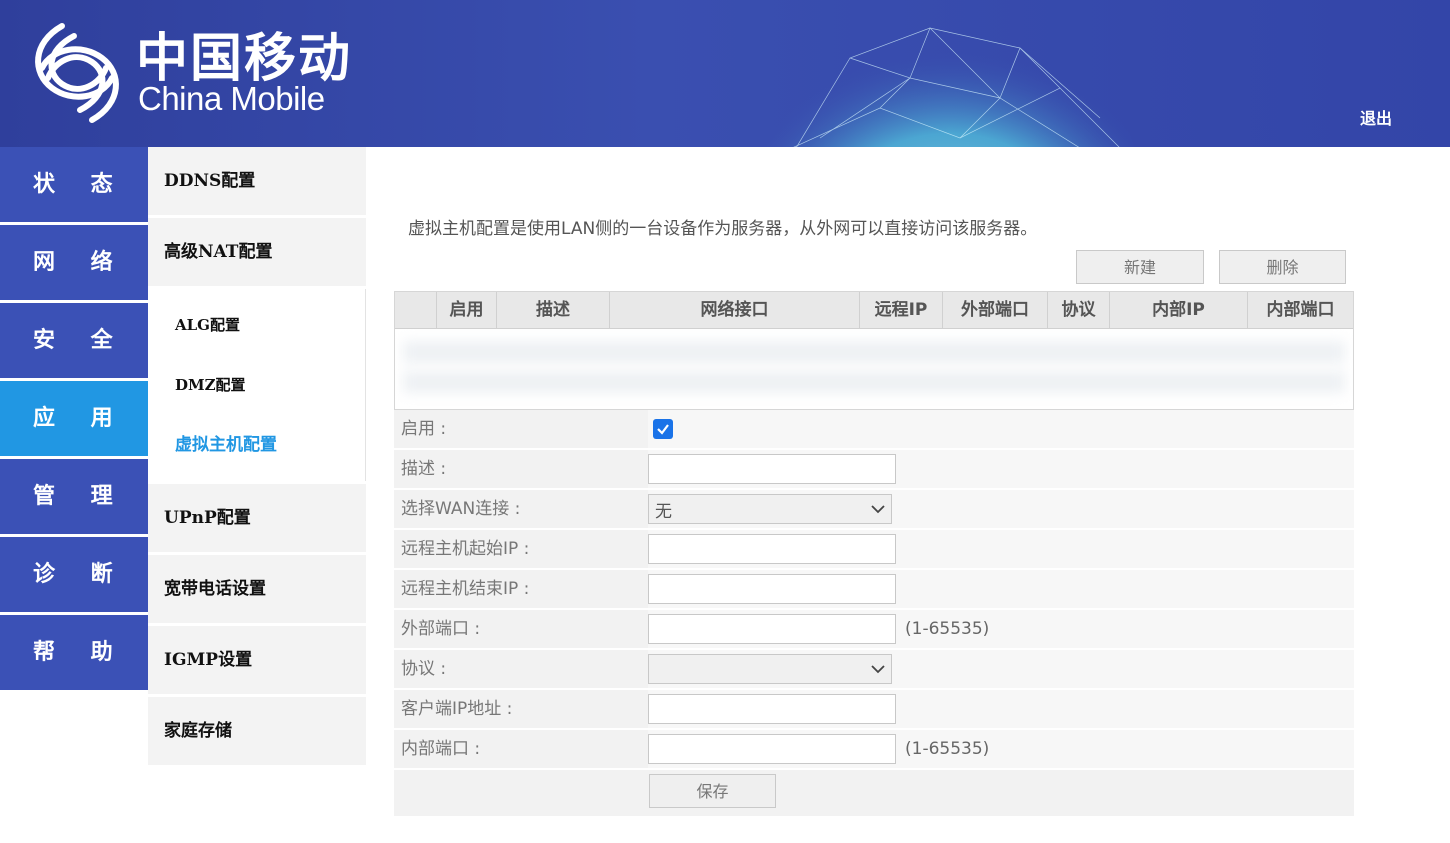  What do you see at coordinates (441, 629) in the screenshot?
I see `external-port-label: 外部端口 :` at bounding box center [441, 629].